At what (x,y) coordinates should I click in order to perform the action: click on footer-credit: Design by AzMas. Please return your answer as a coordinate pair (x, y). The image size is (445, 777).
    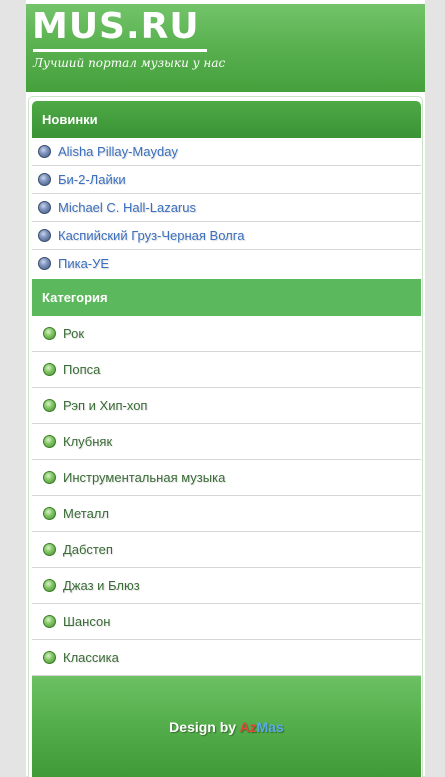
    Looking at the image, I should click on (226, 727).